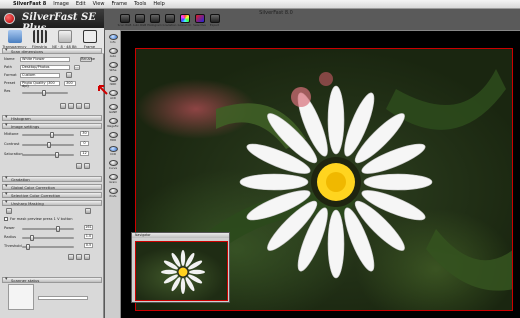 Image resolution: width=520 pixels, height=318 pixels. I want to click on tool-curve: Curve, so click(113, 165).